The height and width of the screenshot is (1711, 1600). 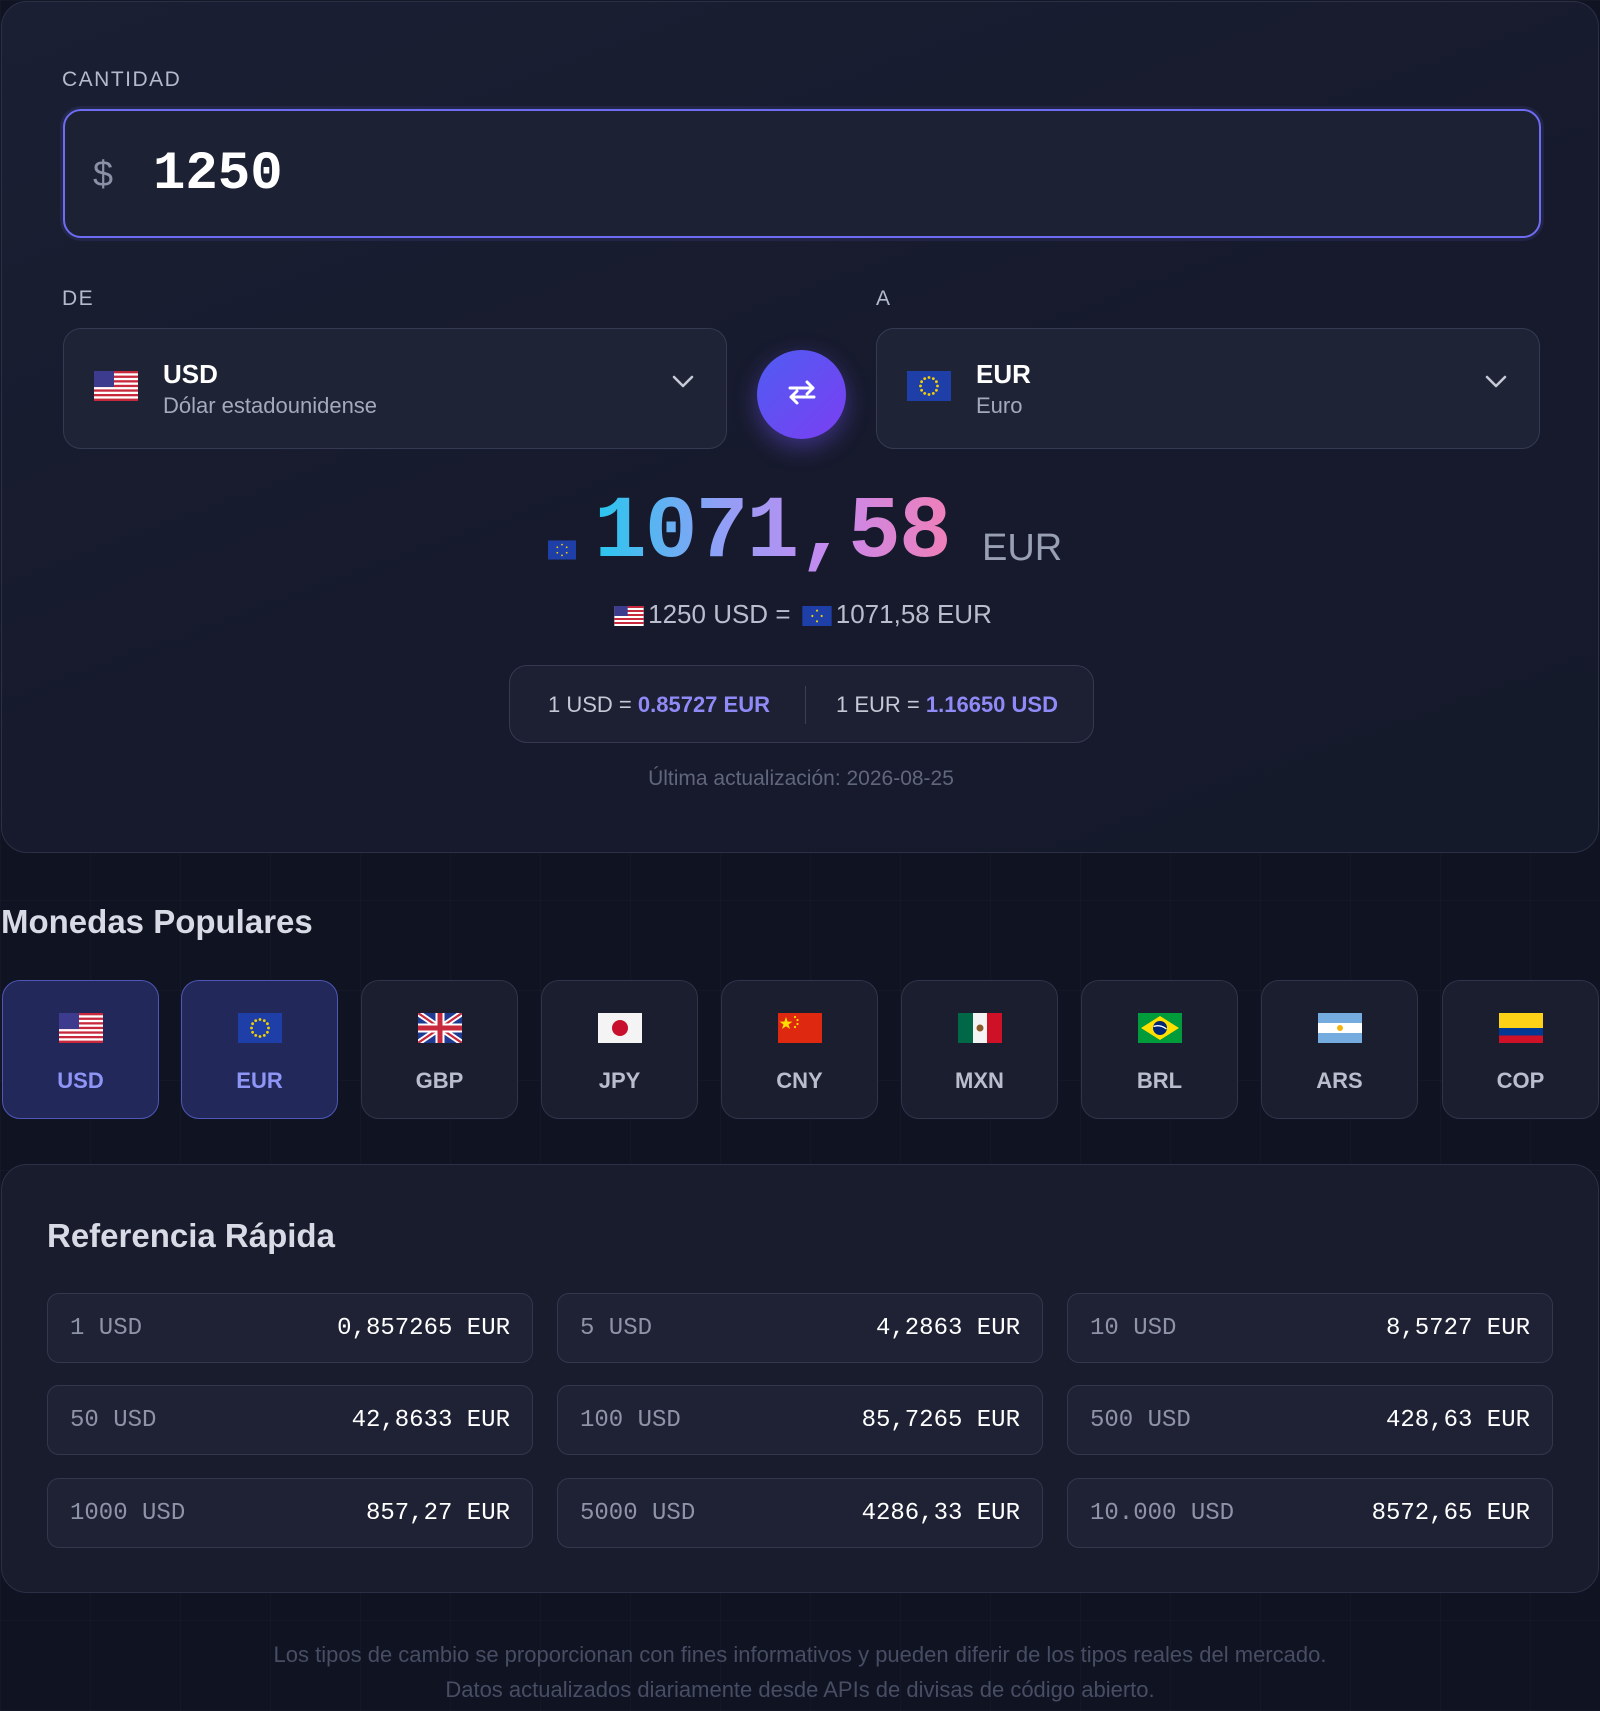 I want to click on japan-flag-icon, so click(x=619, y=1028).